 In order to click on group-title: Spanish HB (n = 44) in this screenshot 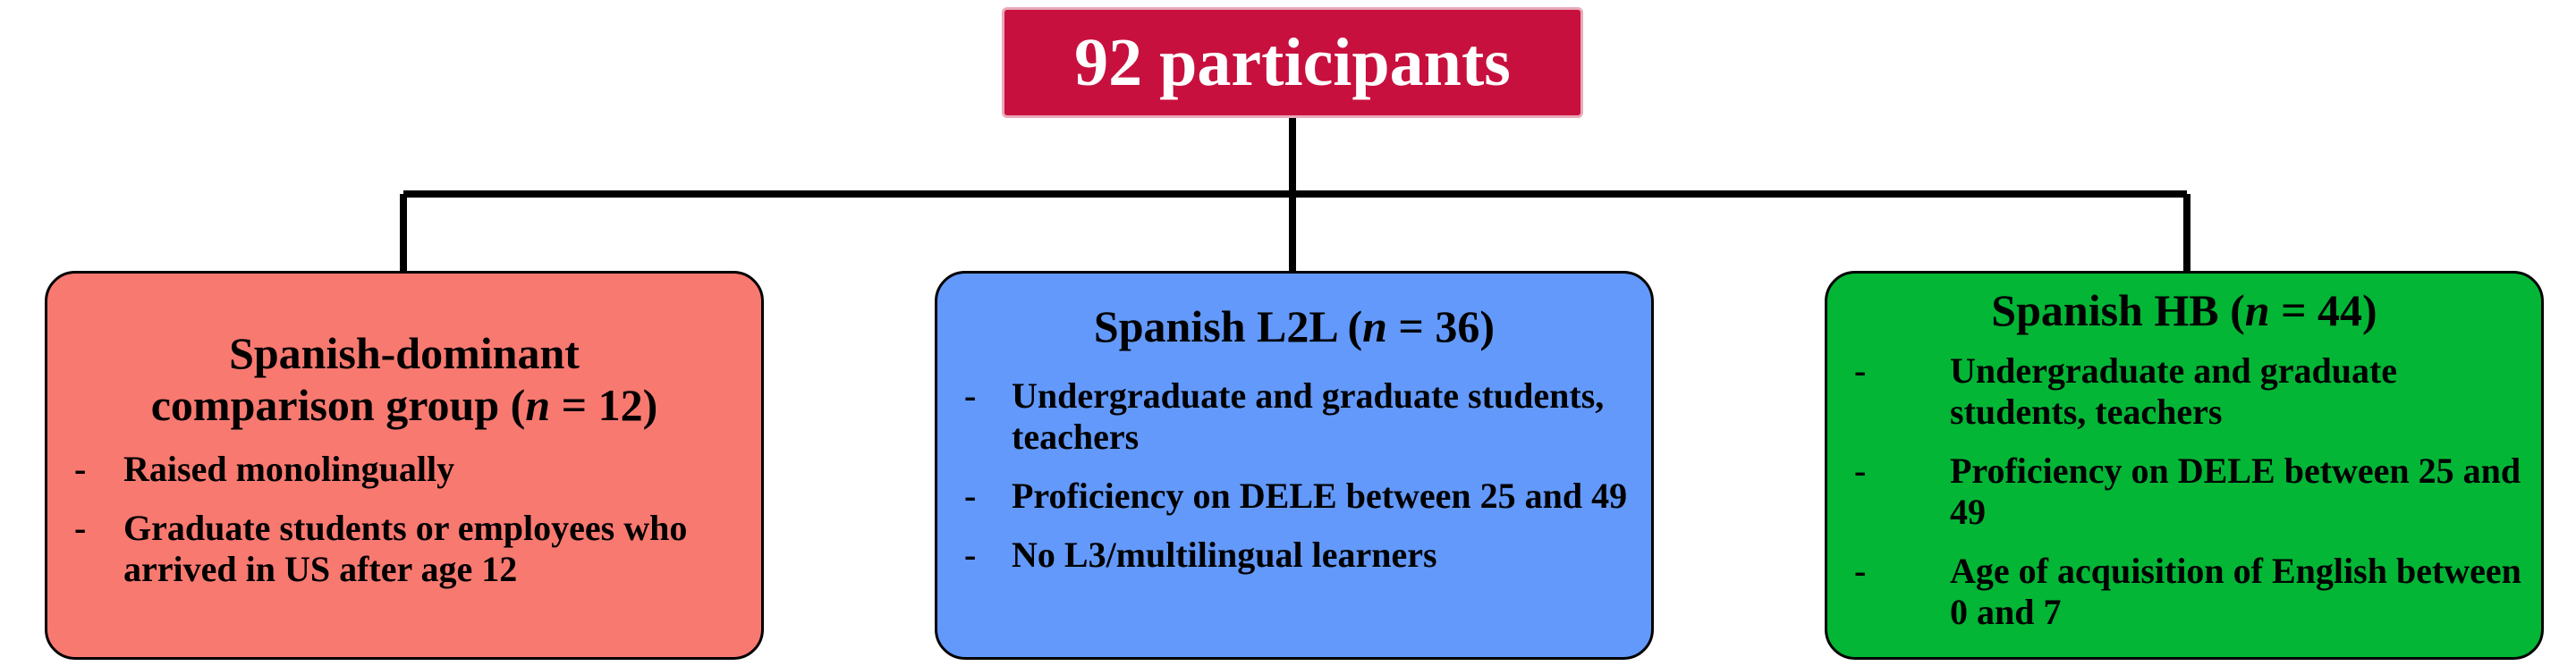, I will do `click(2184, 310)`.